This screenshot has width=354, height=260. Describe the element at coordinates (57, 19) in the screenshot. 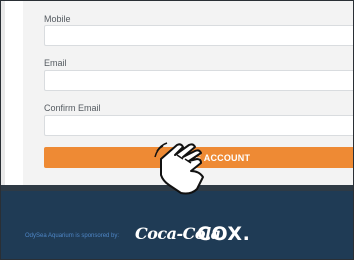

I see `mobile-label: Mobile` at that location.